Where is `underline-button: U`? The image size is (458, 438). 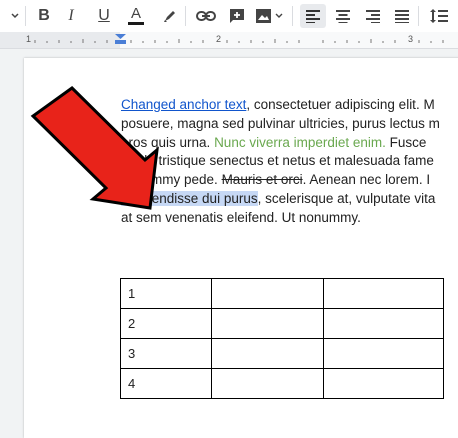
underline-button: U is located at coordinates (104, 16).